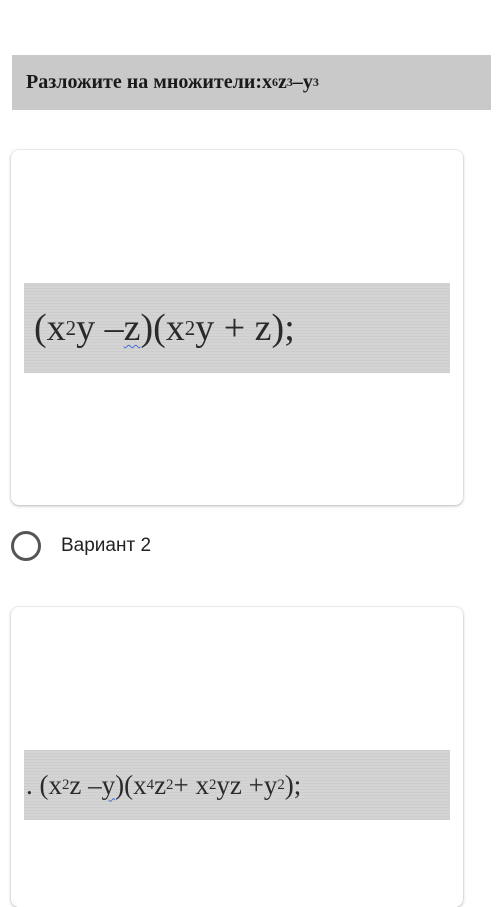 The image size is (500, 907). Describe the element at coordinates (85, 784) in the screenshot. I see `formula-part: z –` at that location.